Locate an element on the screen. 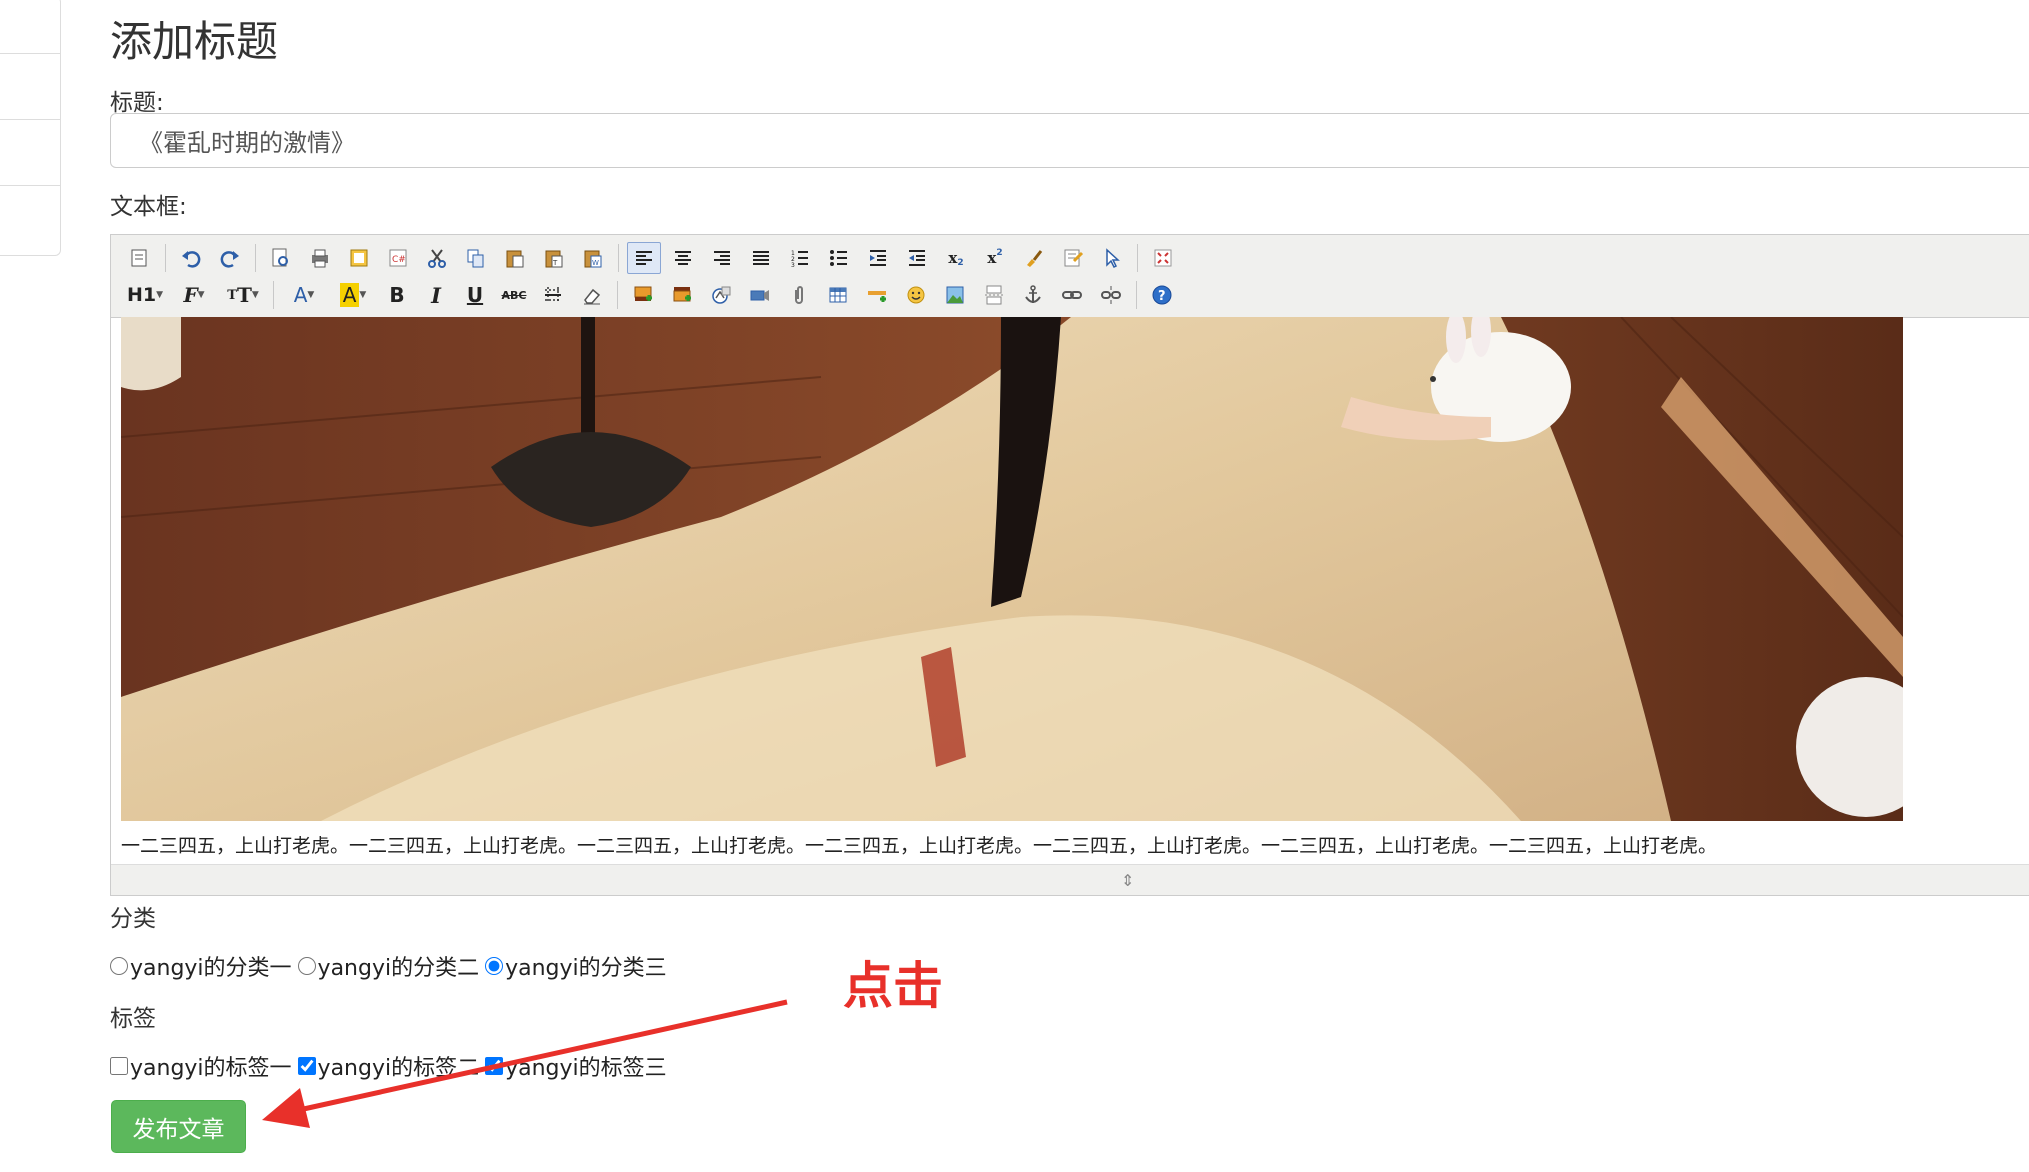 The height and width of the screenshot is (1172, 2029). svg-text: C# is located at coordinates (399, 260).